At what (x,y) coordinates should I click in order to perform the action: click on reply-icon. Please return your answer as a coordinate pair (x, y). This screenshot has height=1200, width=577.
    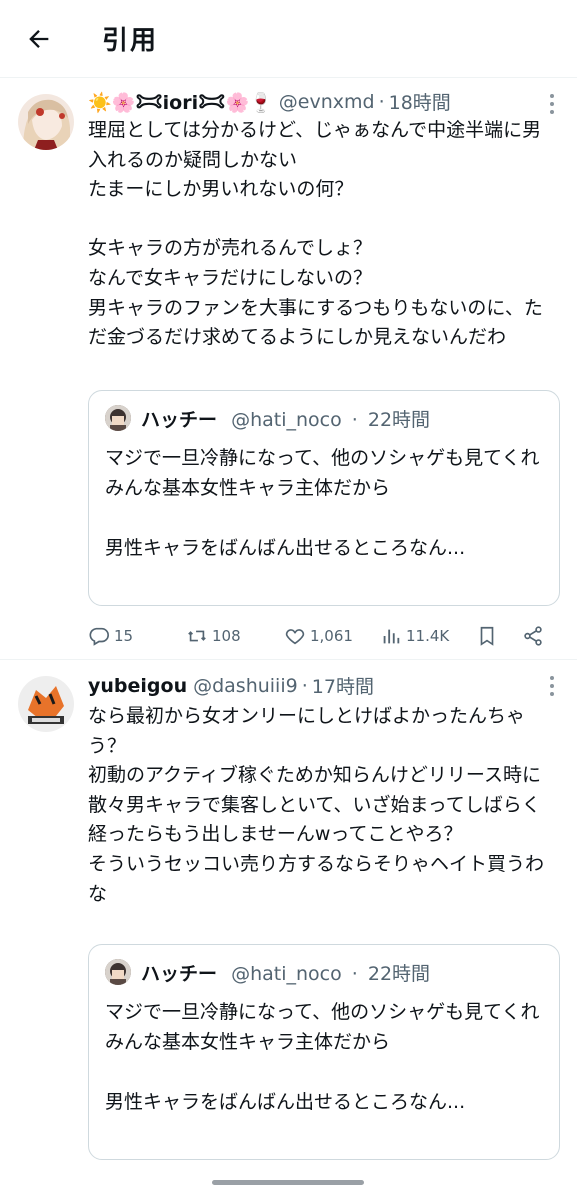
    Looking at the image, I should click on (99, 636).